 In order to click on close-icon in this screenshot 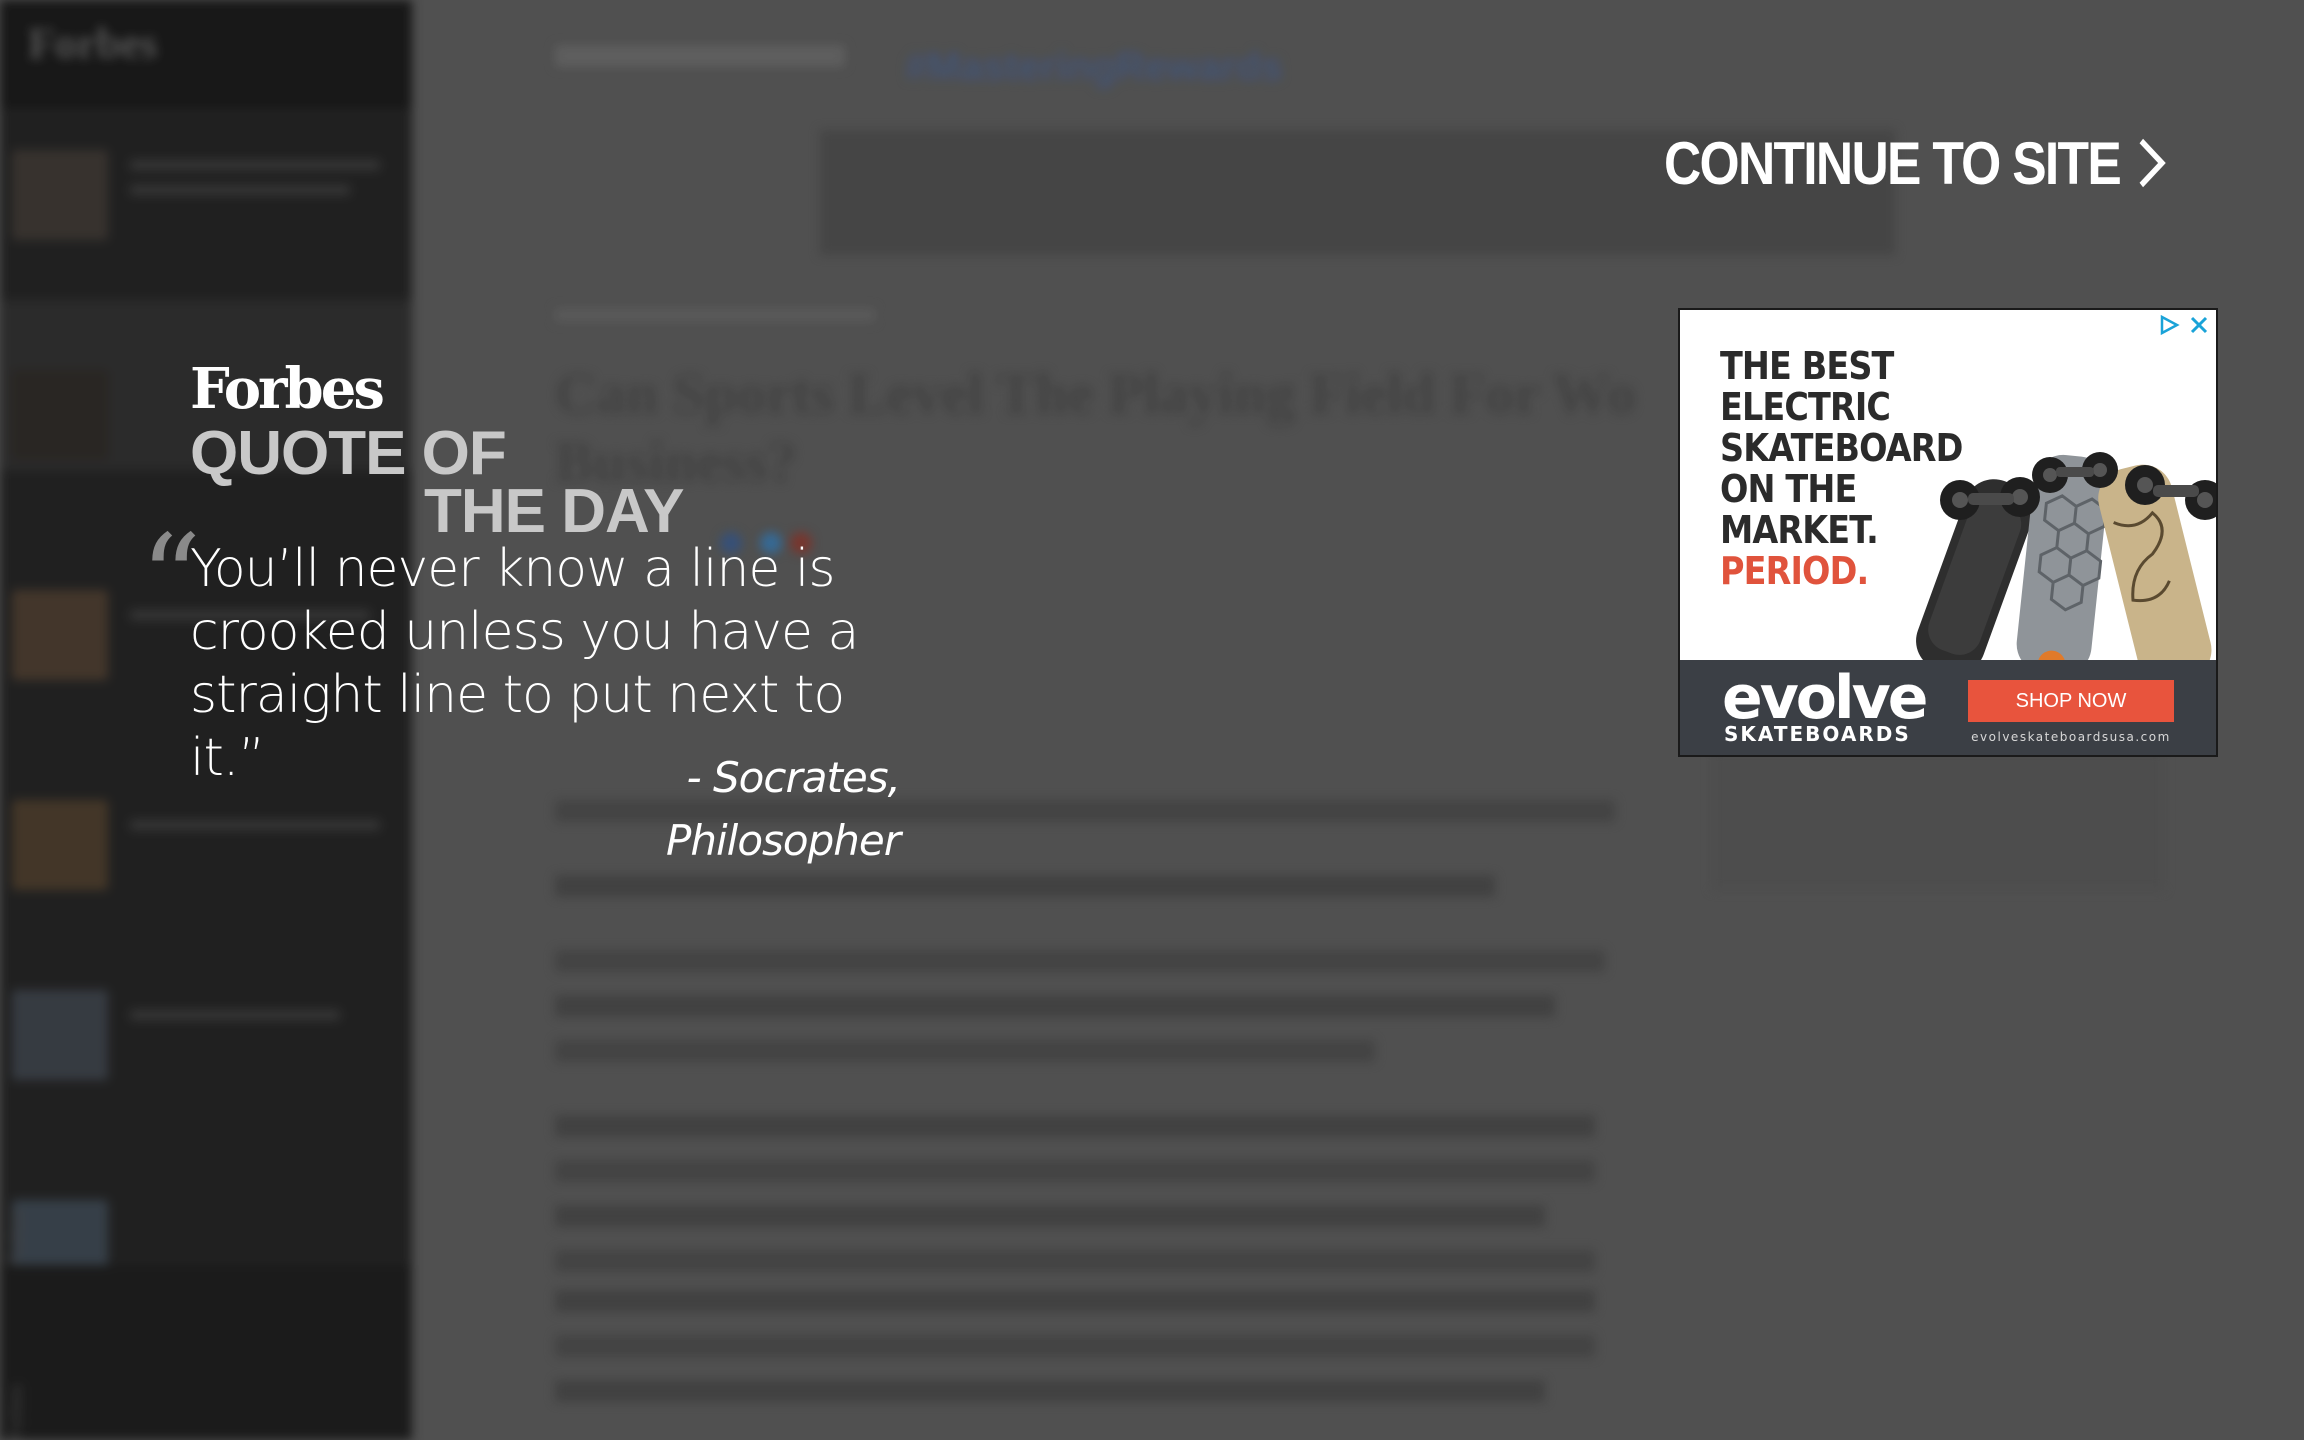, I will do `click(2199, 325)`.